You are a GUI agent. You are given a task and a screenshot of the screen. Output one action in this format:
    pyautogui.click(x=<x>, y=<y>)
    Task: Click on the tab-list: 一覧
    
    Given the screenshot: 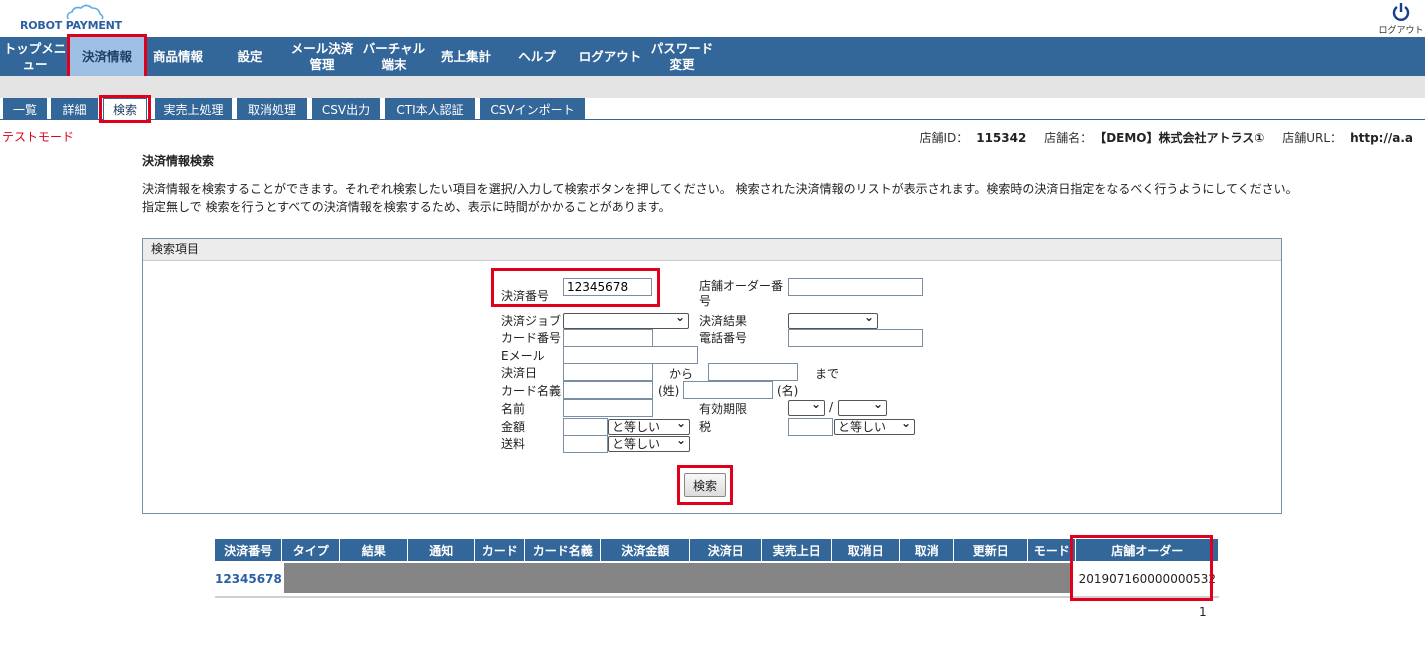 What is the action you would take?
    pyautogui.click(x=25, y=109)
    